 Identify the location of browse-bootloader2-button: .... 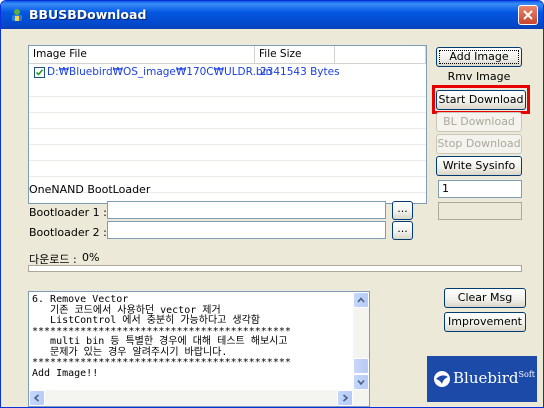
(402, 230).